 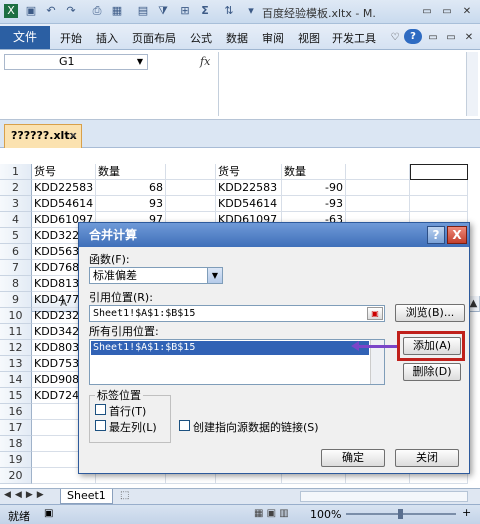 What do you see at coordinates (413, 36) in the screenshot?
I see `help-icon: ?` at bounding box center [413, 36].